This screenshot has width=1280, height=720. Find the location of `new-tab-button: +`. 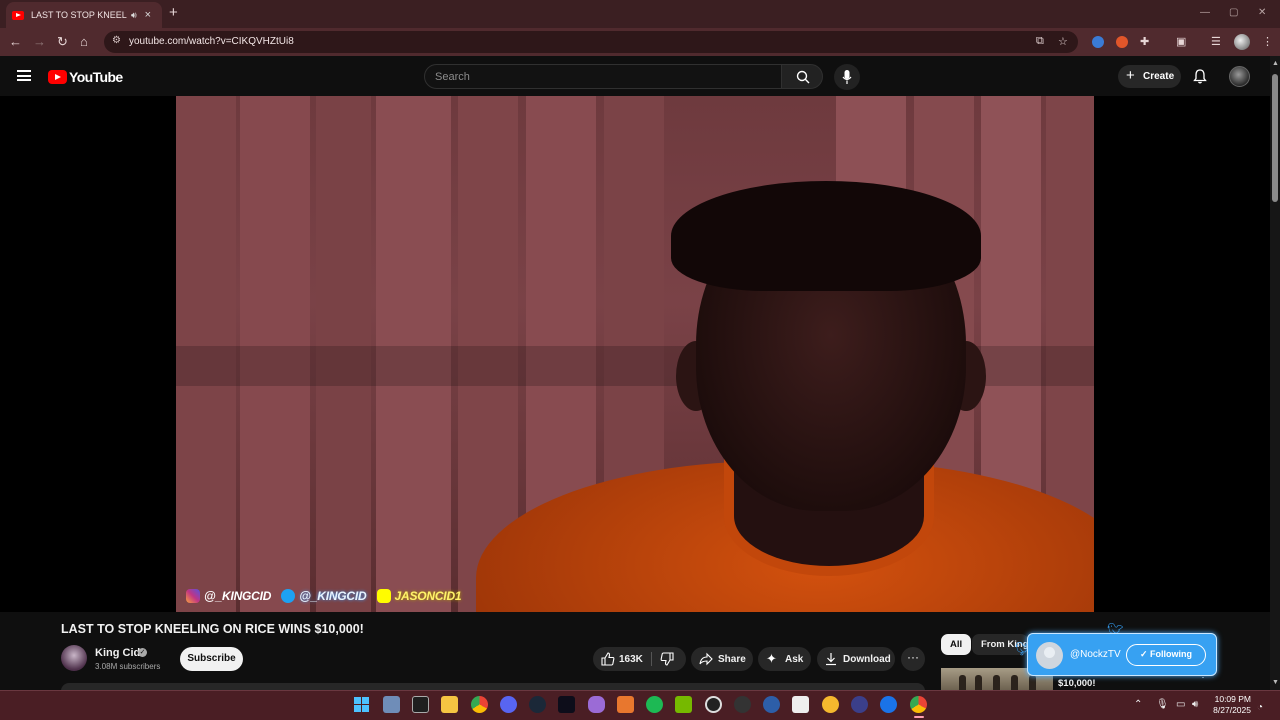

new-tab-button: + is located at coordinates (173, 12).